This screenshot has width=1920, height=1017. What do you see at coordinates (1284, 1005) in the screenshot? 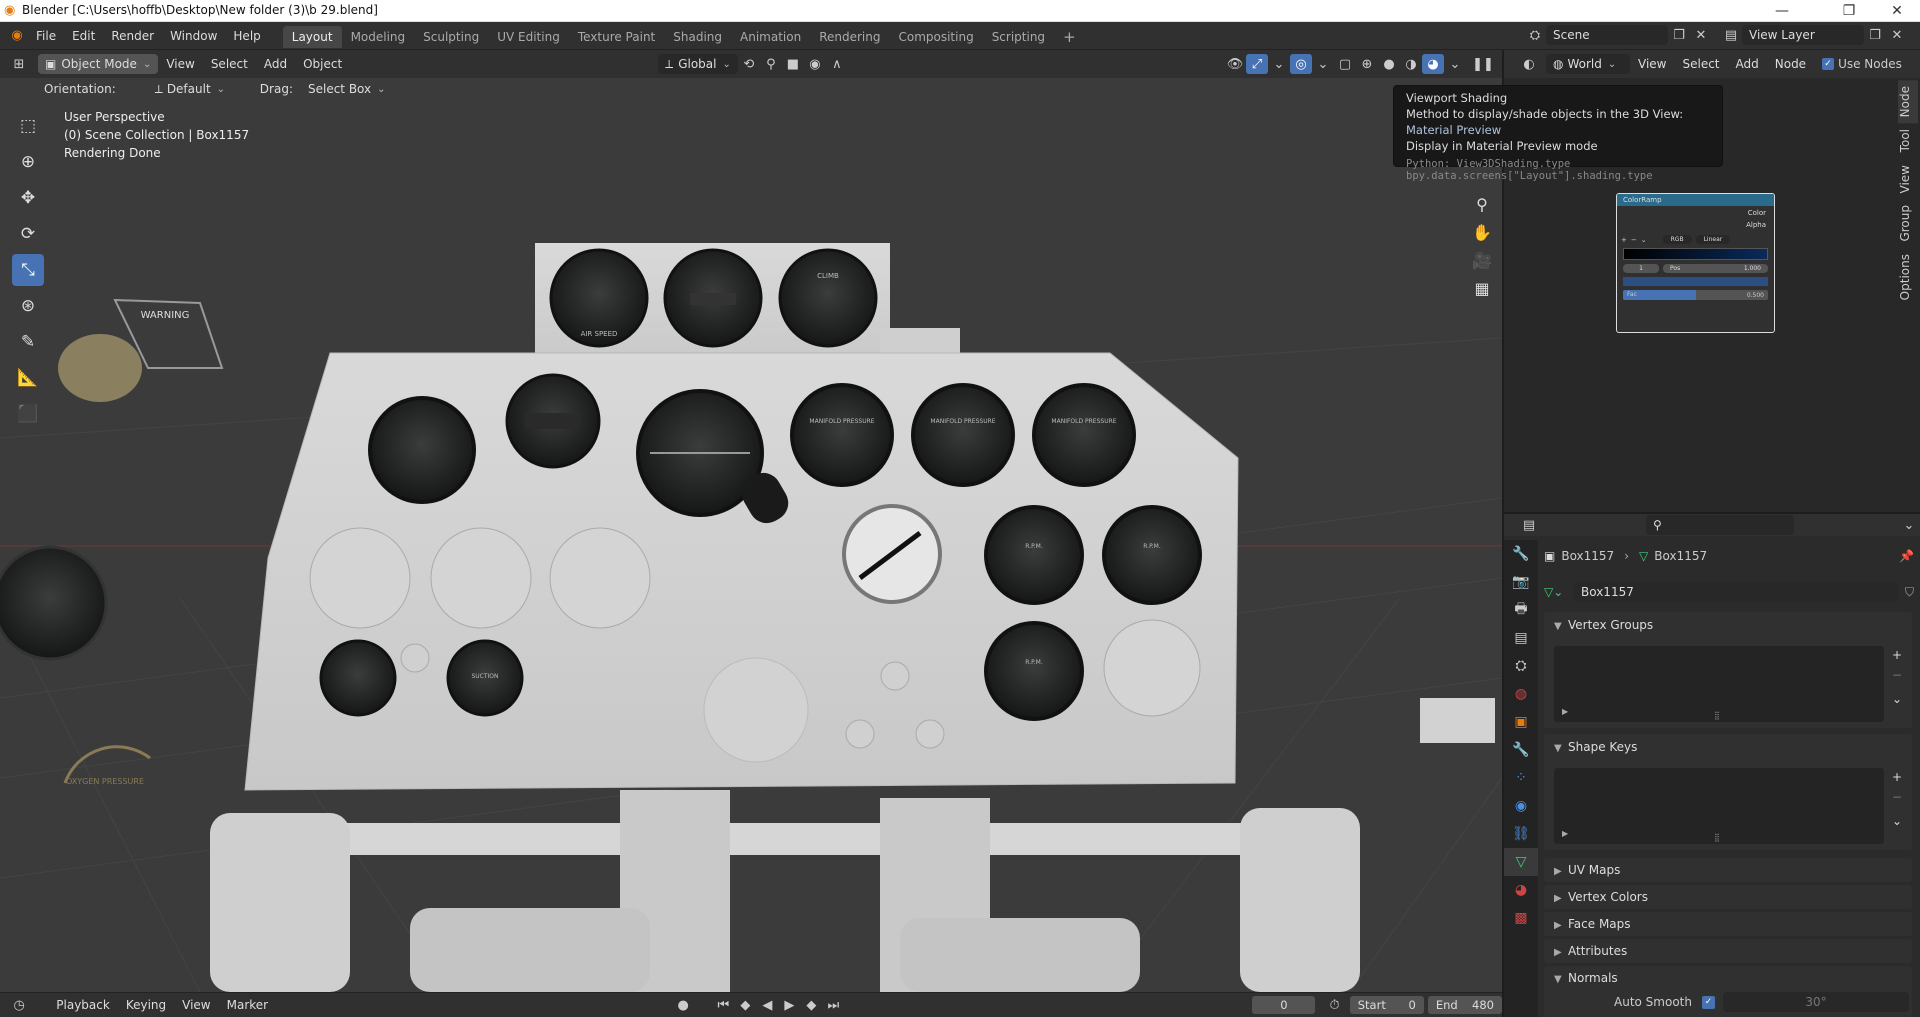
I see `current-frame-field: 0` at bounding box center [1284, 1005].